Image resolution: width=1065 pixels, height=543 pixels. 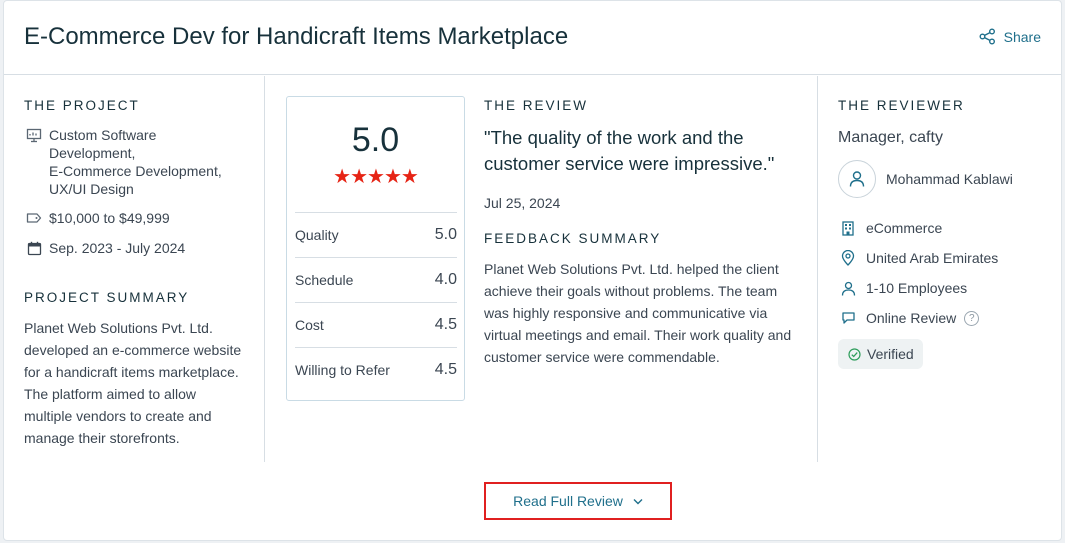 What do you see at coordinates (376, 177) in the screenshot?
I see `star-rating: ★★★★★` at bounding box center [376, 177].